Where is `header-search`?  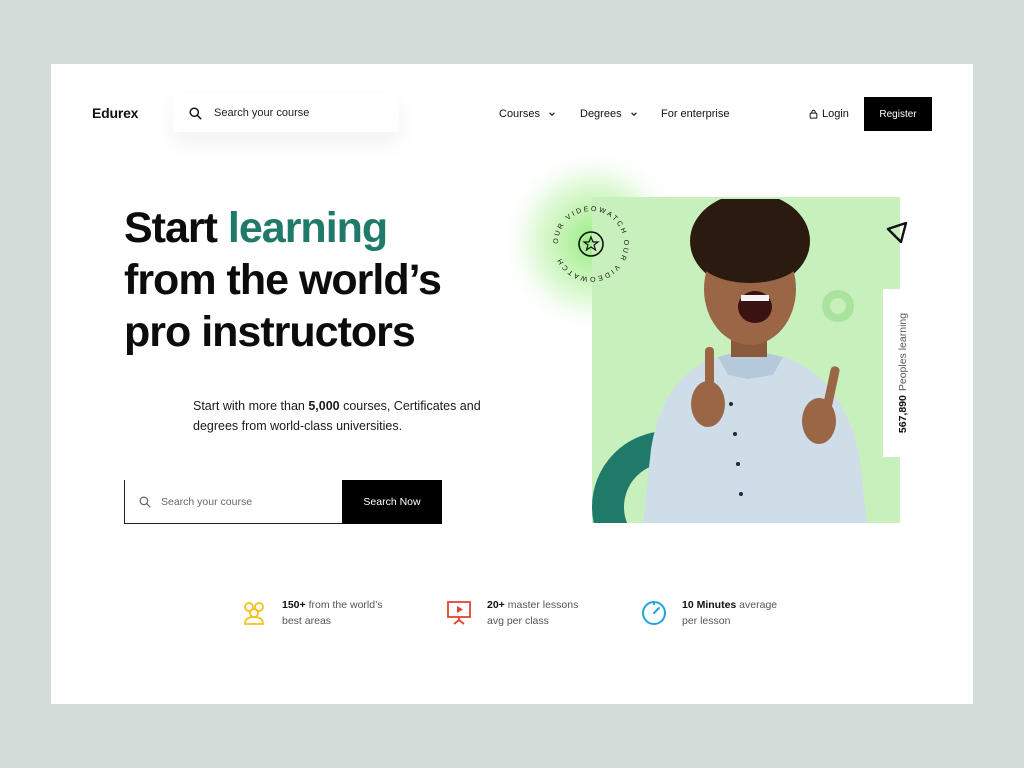
header-search is located at coordinates (286, 113).